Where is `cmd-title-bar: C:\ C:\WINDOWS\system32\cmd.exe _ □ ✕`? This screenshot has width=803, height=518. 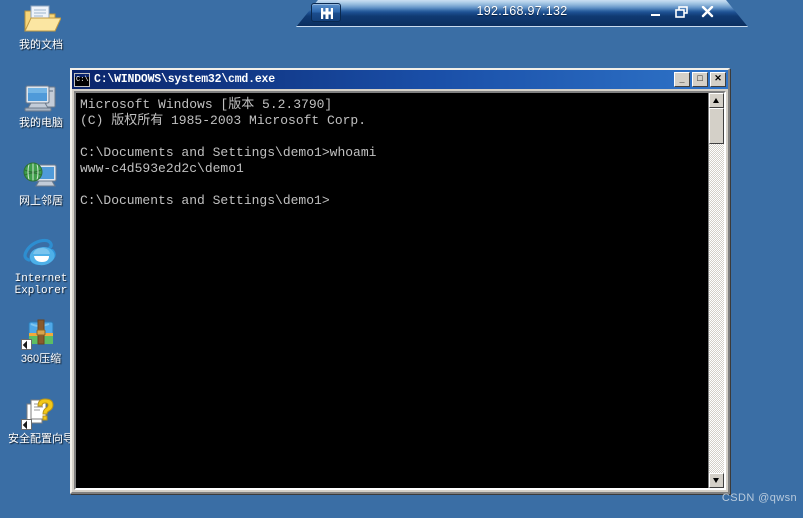 cmd-title-bar: C:\ C:\WINDOWS\system32\cmd.exe _ □ ✕ is located at coordinates (400, 79).